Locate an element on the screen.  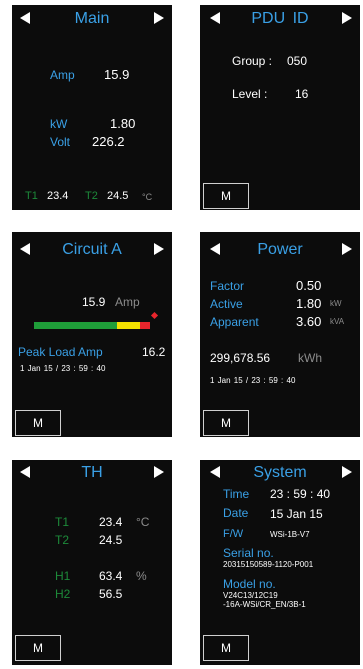
energy-timestamp: 1 Jan 15 / 23 : 59 : 40 is located at coordinates (253, 380).